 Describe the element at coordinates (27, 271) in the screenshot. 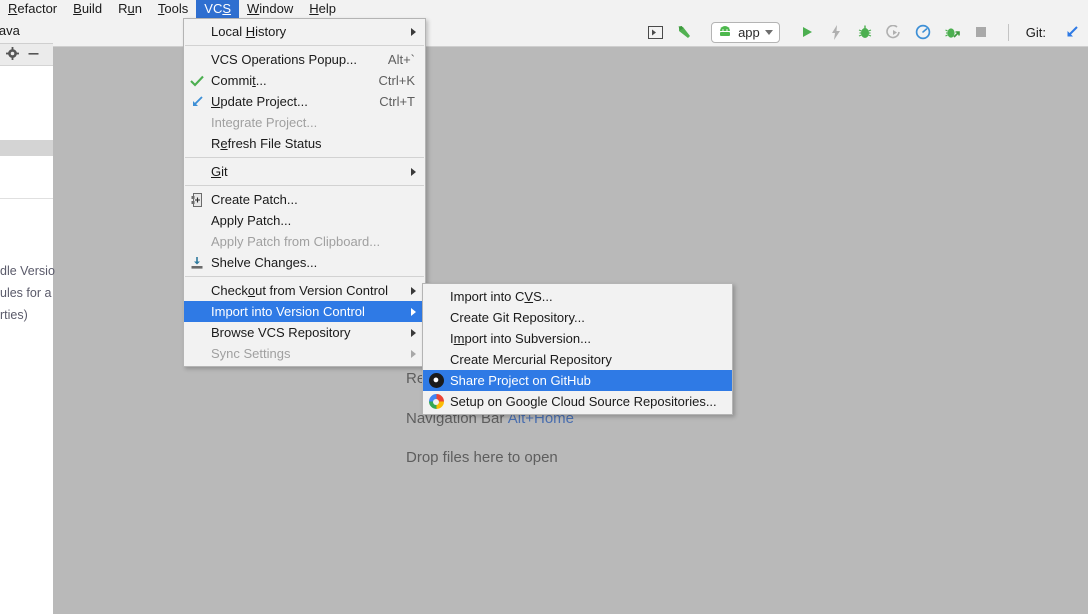

I see `clipped-text-line: dle Versio` at that location.